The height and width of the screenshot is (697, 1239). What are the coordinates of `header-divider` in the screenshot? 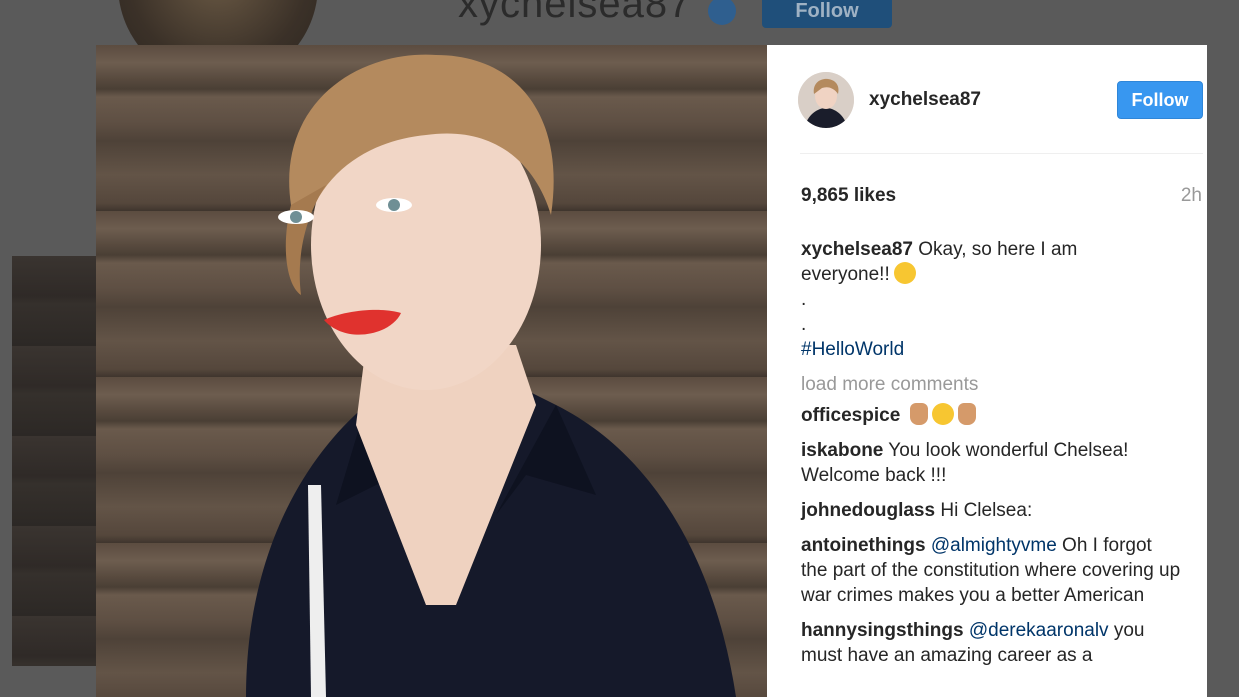 It's located at (1001, 153).